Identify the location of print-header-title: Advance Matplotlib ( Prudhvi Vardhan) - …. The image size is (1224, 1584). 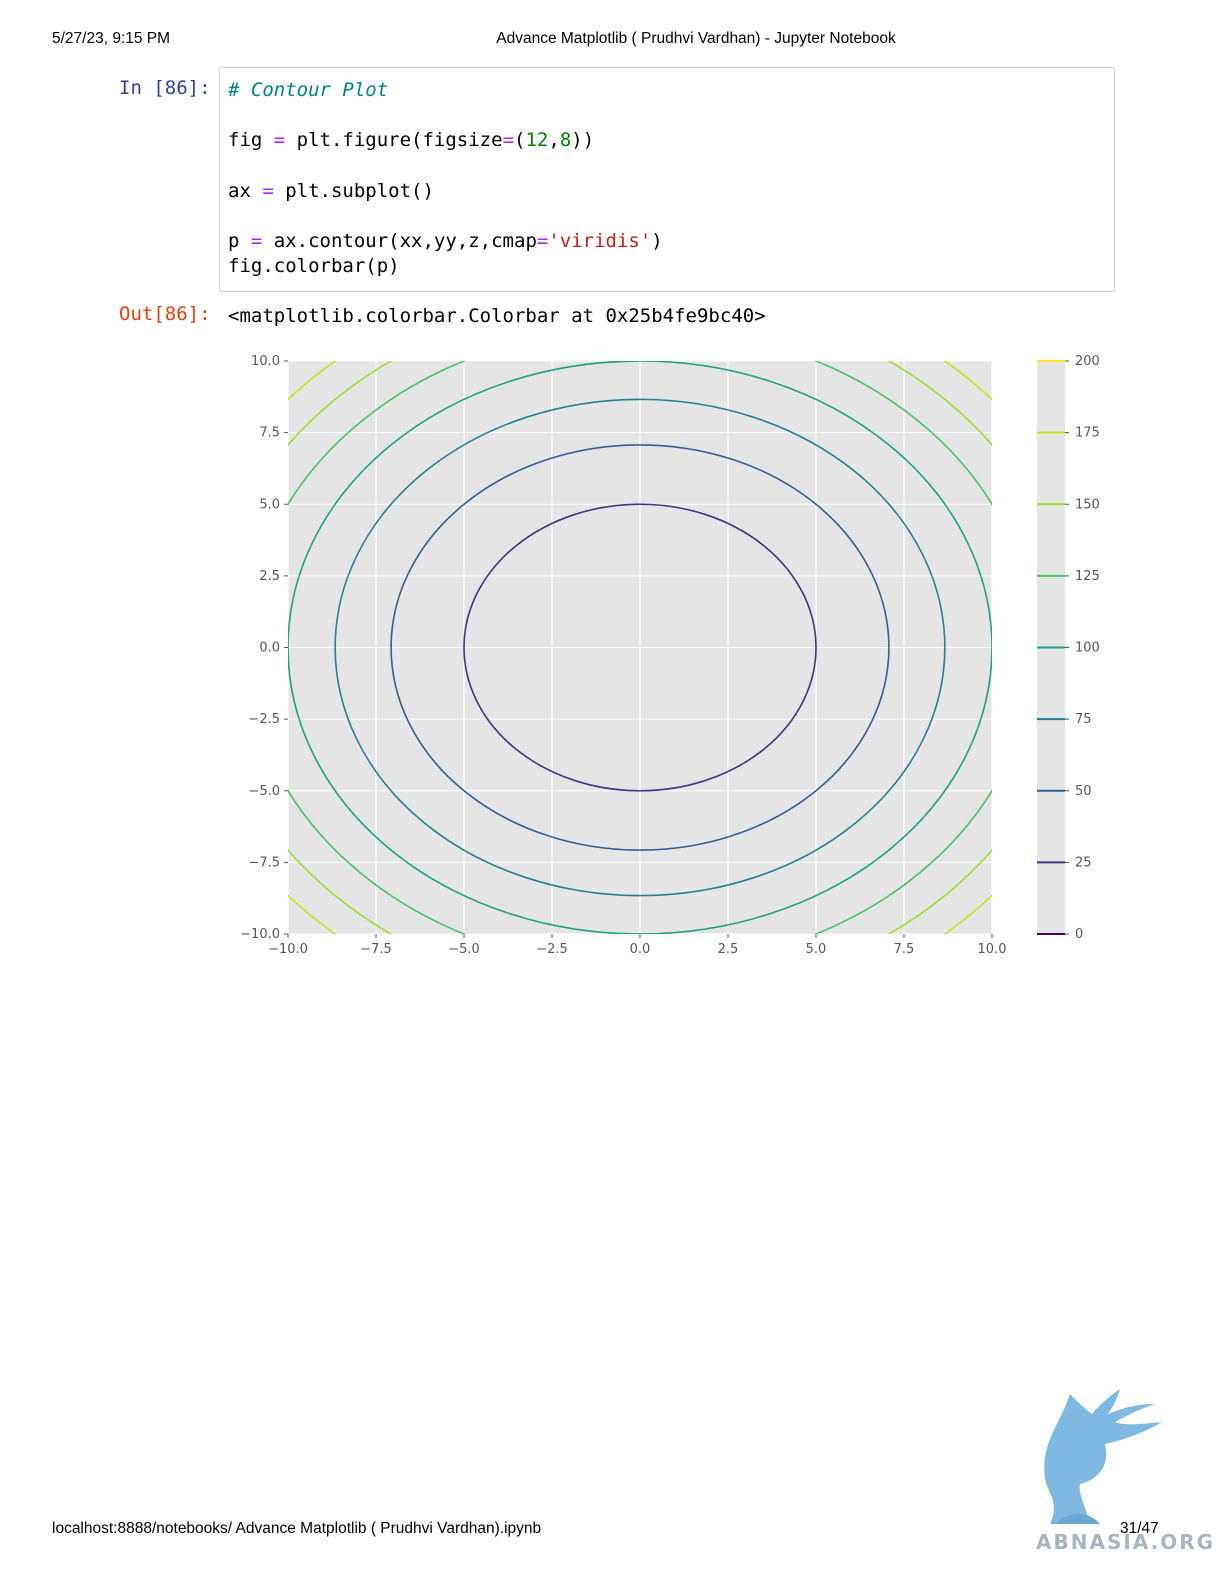
(696, 38).